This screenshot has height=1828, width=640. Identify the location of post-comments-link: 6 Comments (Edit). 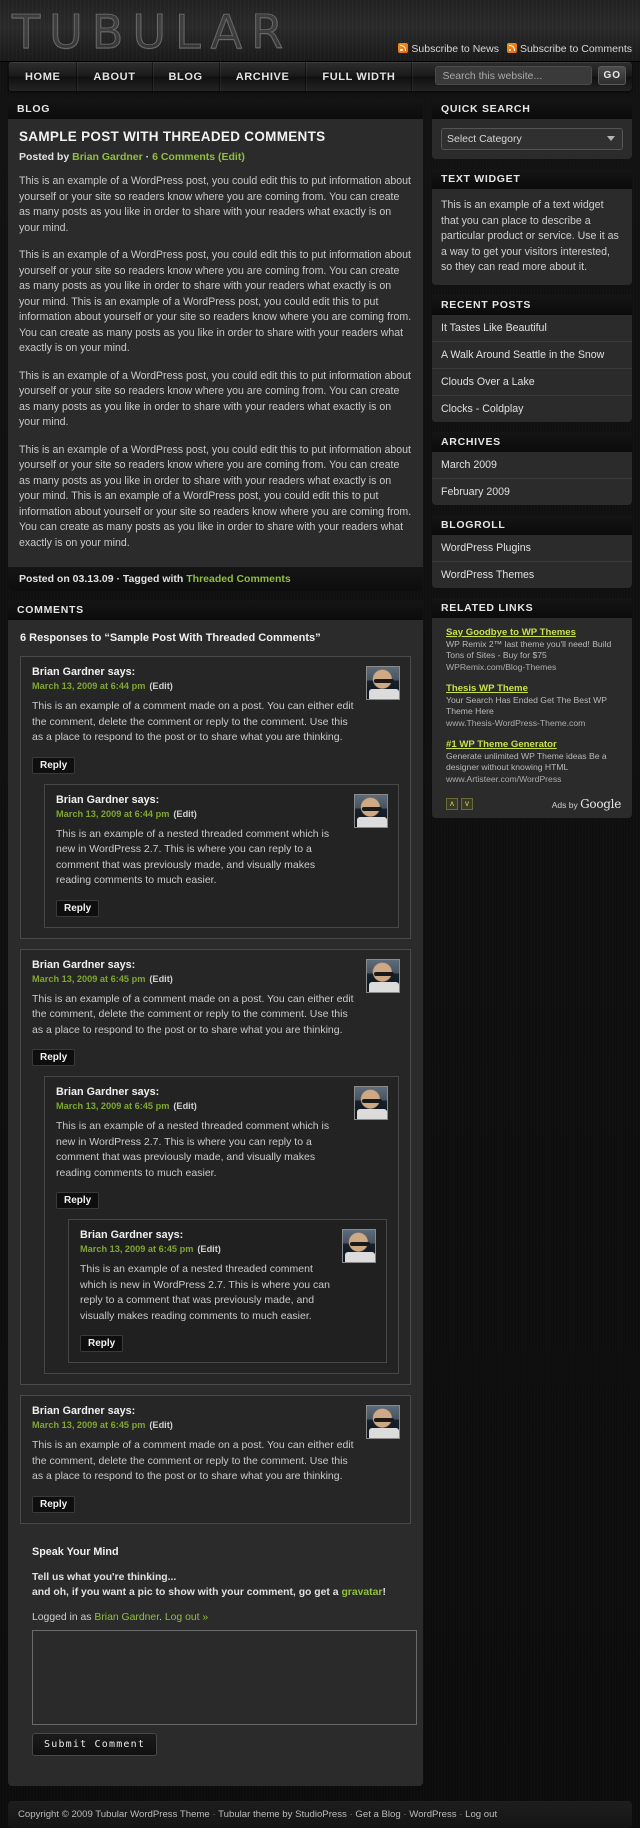
(198, 157).